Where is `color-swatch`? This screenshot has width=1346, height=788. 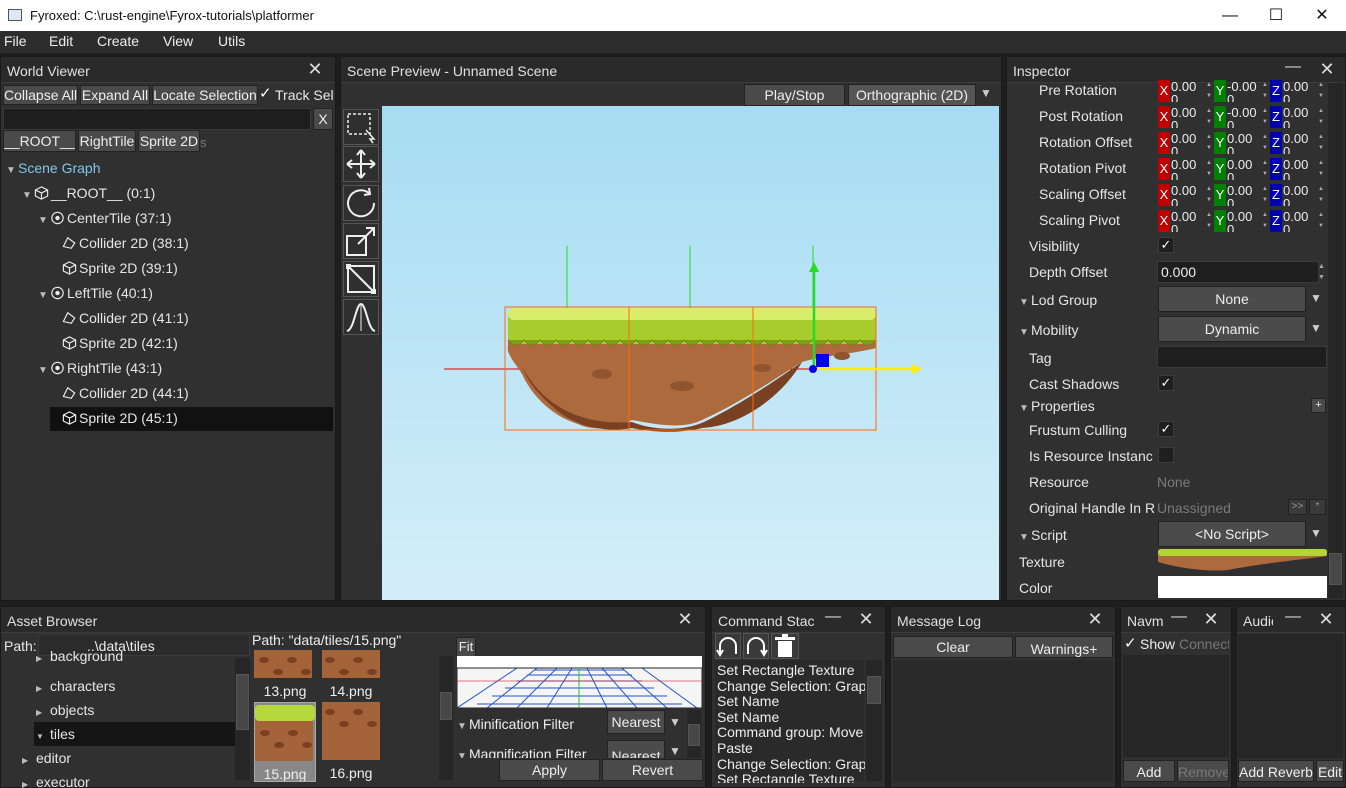 color-swatch is located at coordinates (1242, 587).